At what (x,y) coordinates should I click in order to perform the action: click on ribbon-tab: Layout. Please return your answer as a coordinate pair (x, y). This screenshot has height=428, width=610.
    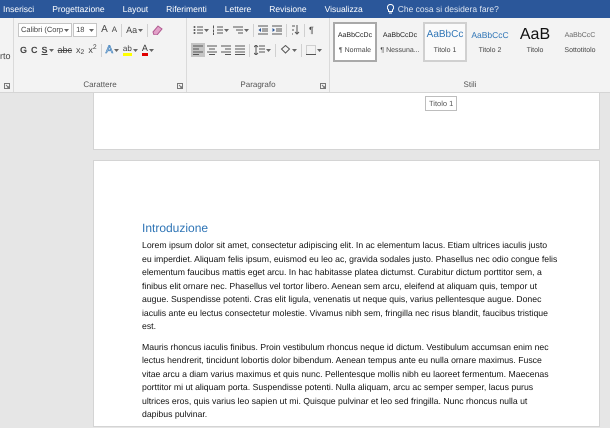
    Looking at the image, I should click on (140, 9).